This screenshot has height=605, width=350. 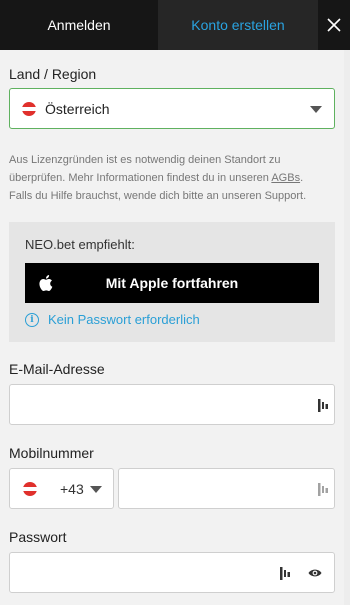 I want to click on country-value: Österreich, so click(x=77, y=109).